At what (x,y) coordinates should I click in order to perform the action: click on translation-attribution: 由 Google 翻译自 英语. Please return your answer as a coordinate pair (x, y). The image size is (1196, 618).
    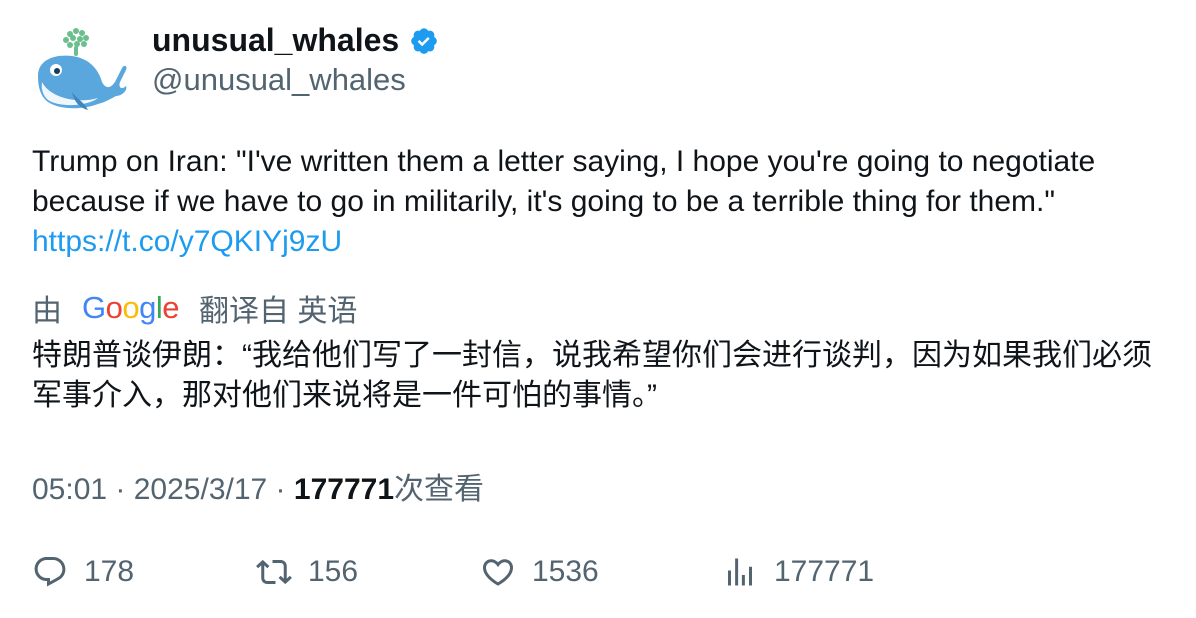
    Looking at the image, I should click on (194, 308).